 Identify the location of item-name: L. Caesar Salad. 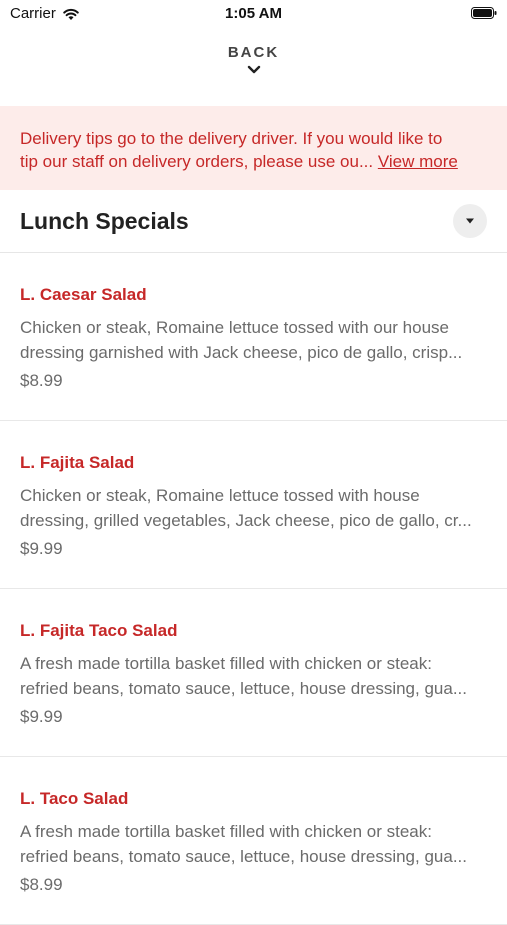
(83, 294).